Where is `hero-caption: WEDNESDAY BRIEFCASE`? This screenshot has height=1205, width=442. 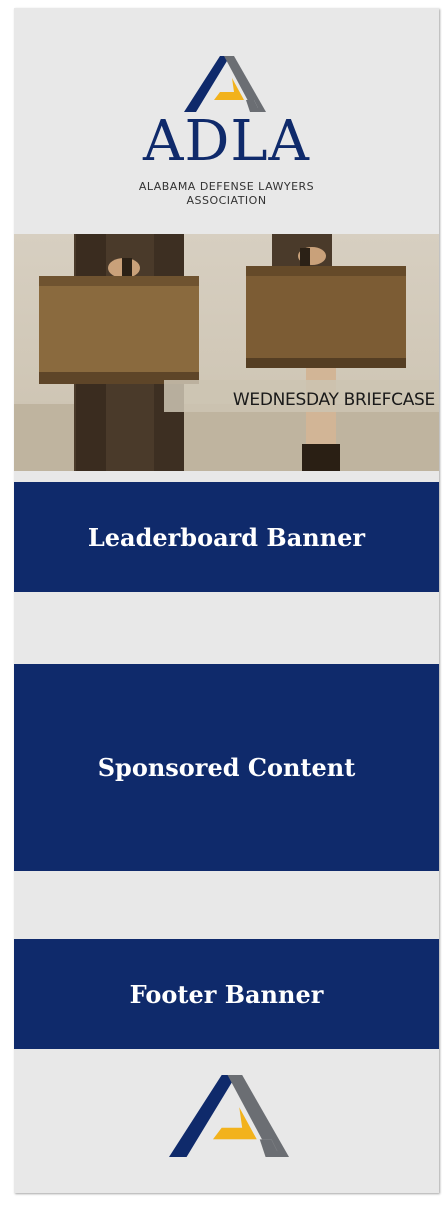
hero-caption: WEDNESDAY BRIEFCASE is located at coordinates (333, 400).